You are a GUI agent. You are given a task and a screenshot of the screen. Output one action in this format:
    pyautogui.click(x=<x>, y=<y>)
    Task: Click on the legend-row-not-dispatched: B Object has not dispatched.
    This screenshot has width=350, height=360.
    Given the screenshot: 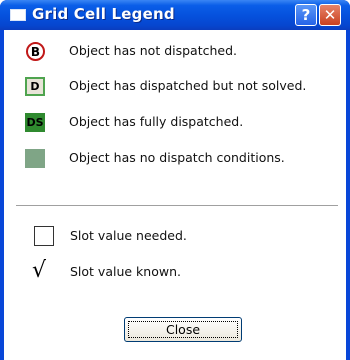 What is the action you would take?
    pyautogui.click(x=175, y=52)
    